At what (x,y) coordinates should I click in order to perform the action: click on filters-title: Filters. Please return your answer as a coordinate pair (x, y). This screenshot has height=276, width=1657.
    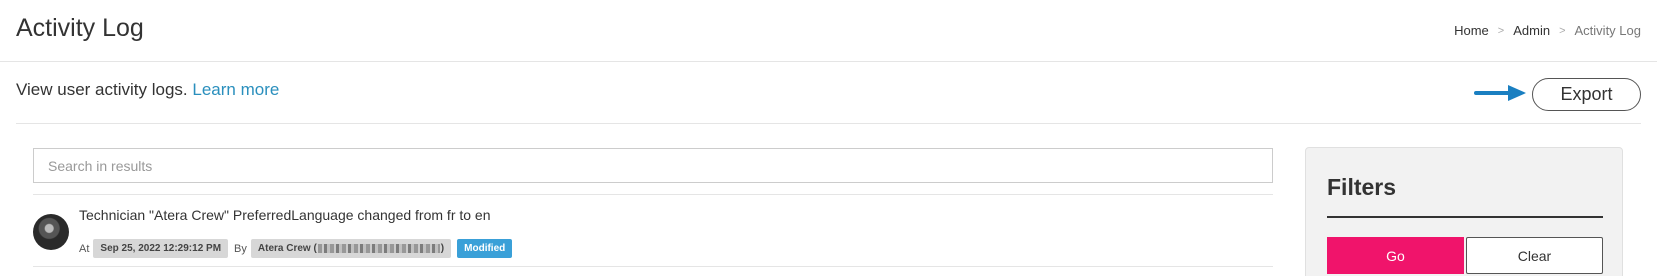
    Looking at the image, I should click on (1362, 187).